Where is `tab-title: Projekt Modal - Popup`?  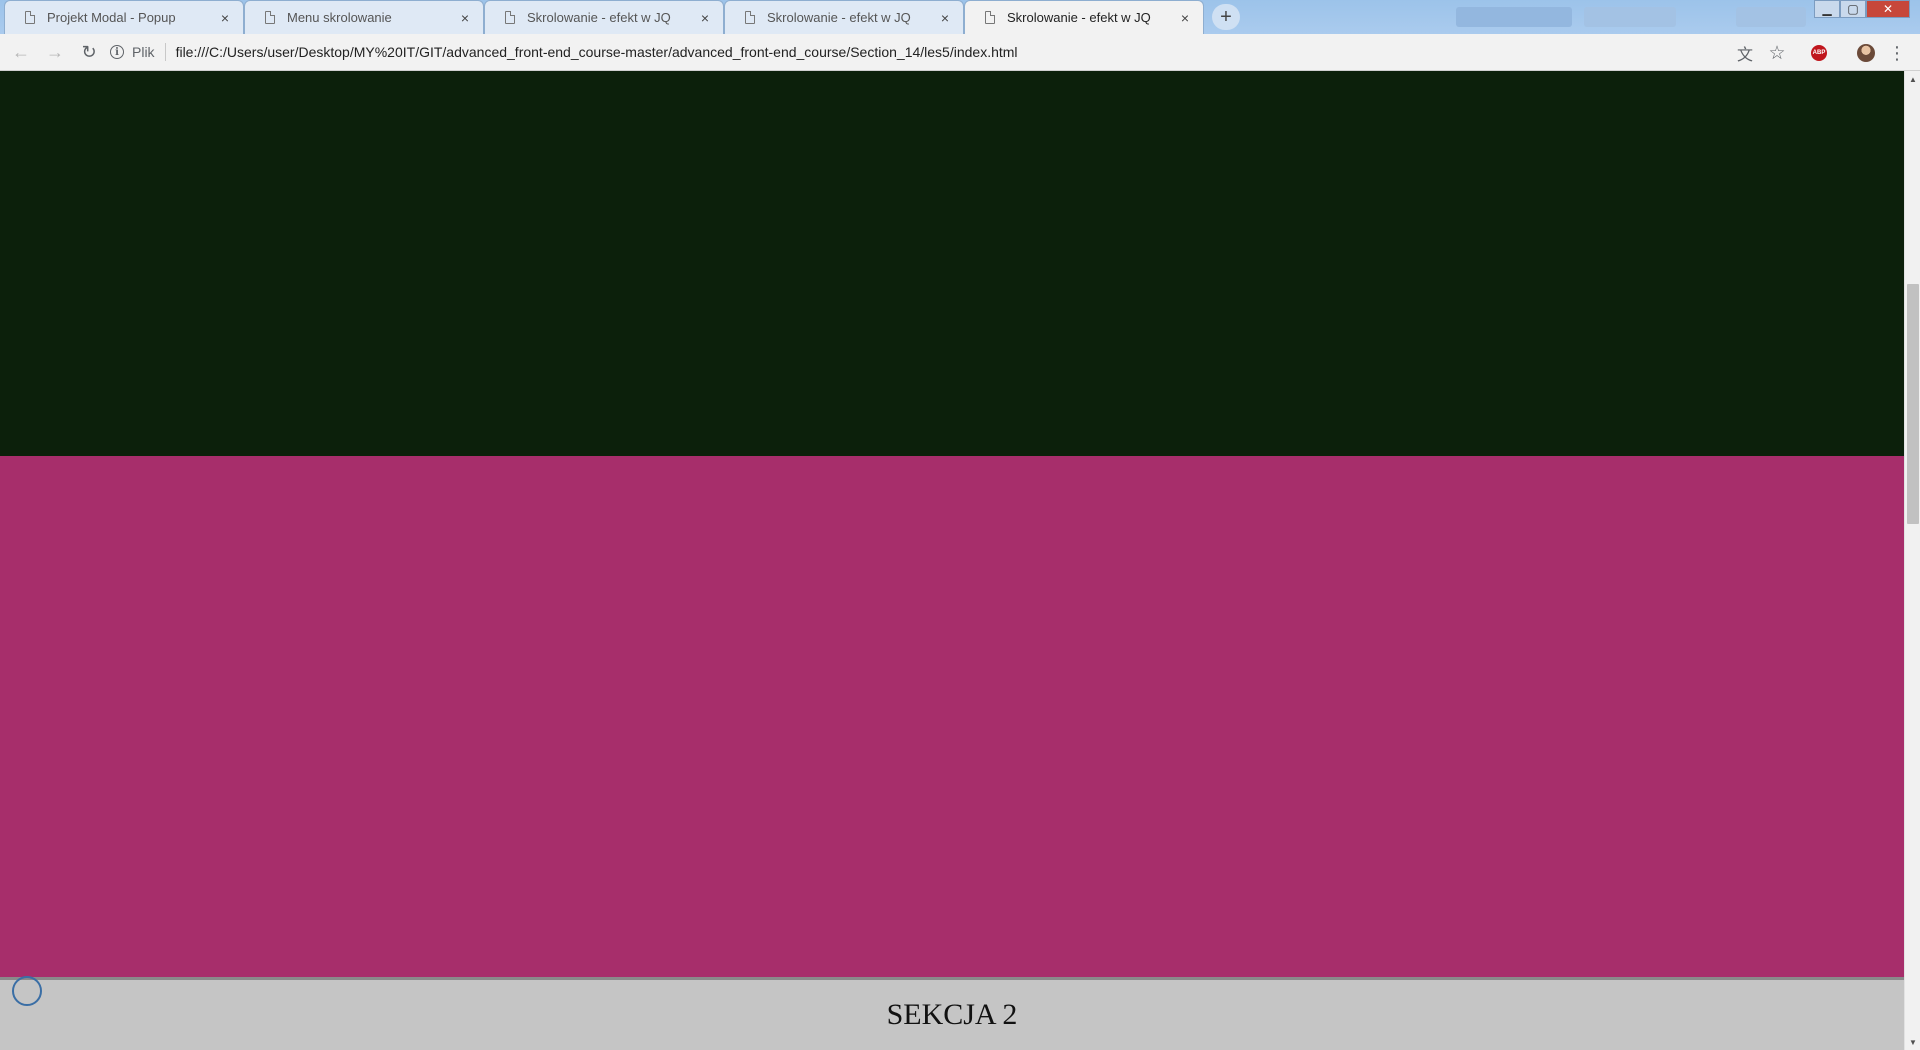
tab-title: Projekt Modal - Popup is located at coordinates (111, 17).